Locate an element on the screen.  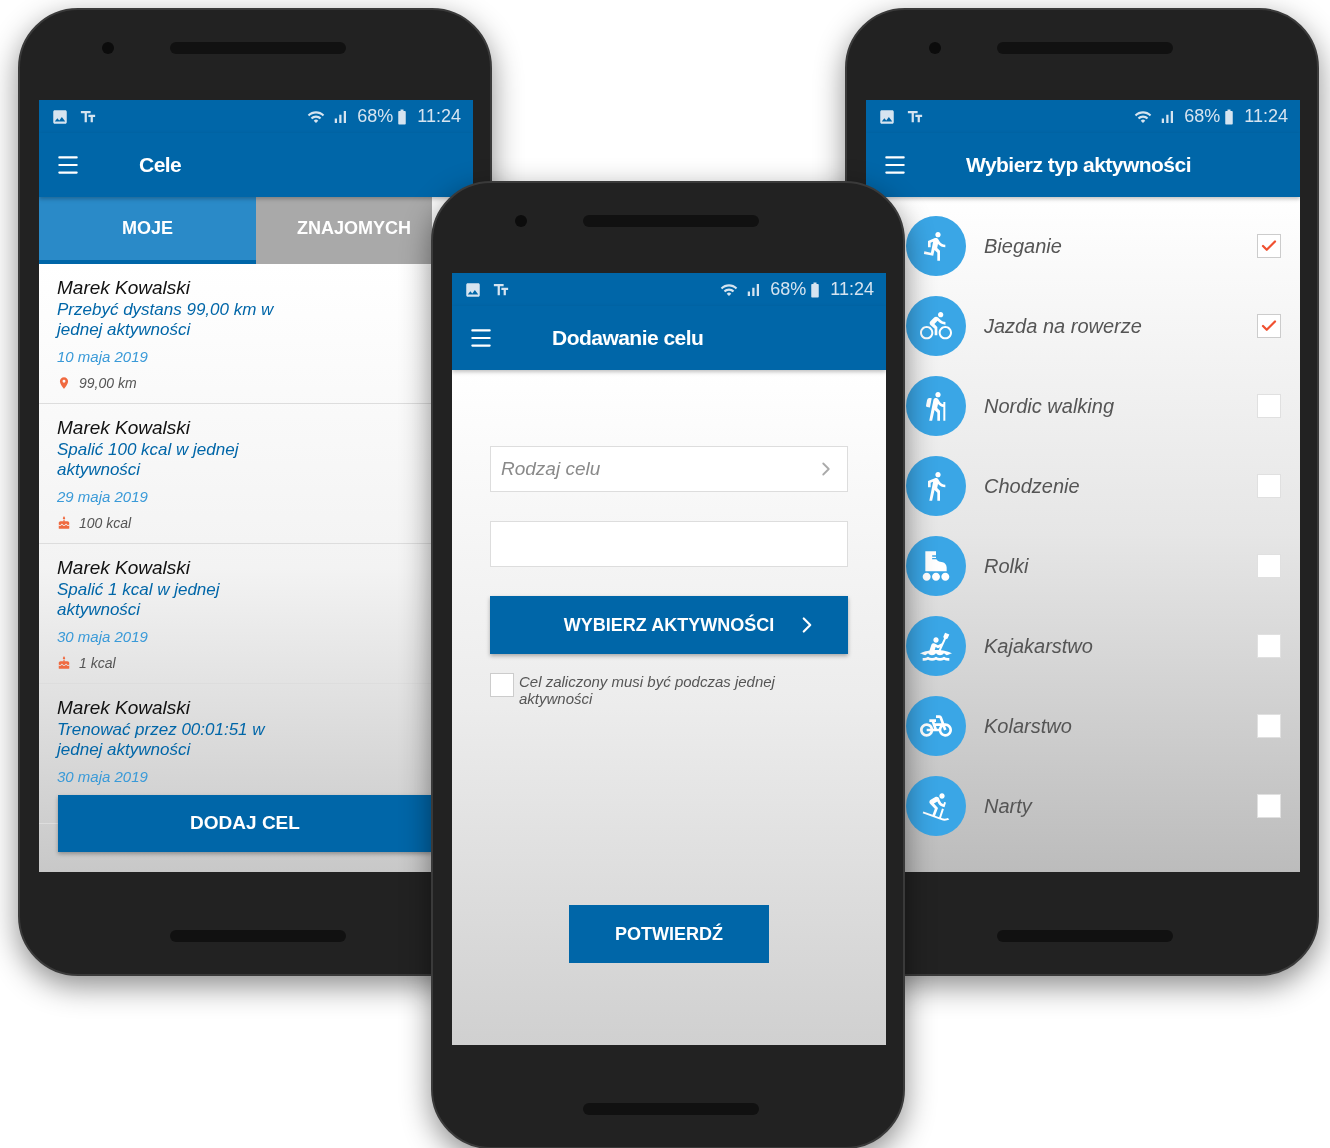
activity-label: Nordic walking is located at coordinates (1050, 406).